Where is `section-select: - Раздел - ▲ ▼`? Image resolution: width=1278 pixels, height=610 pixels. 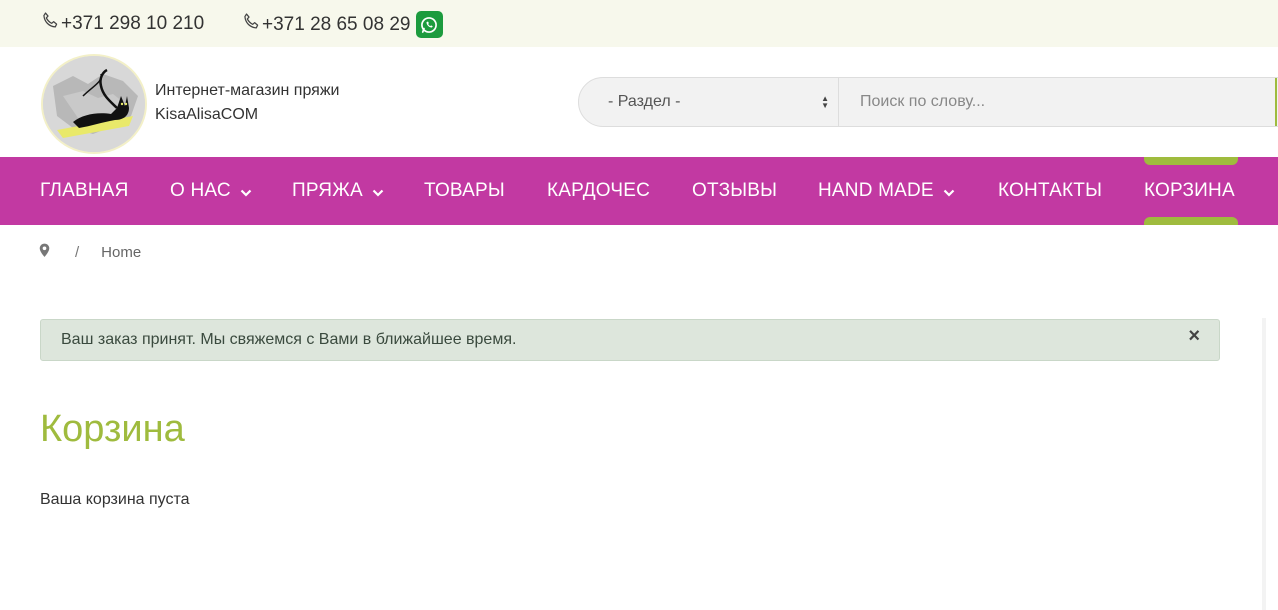
section-select: - Раздел - ▲ ▼ is located at coordinates (709, 102).